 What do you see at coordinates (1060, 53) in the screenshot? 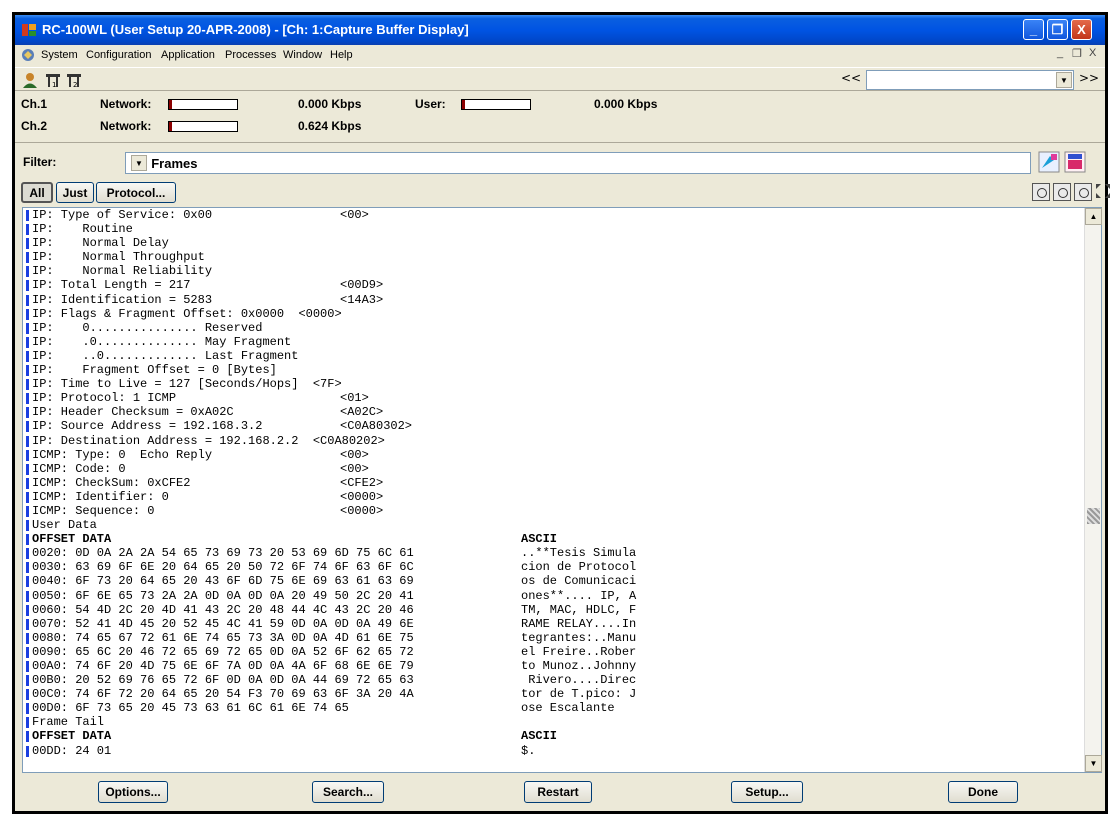
I see `mdi-minimize-button: _` at bounding box center [1060, 53].